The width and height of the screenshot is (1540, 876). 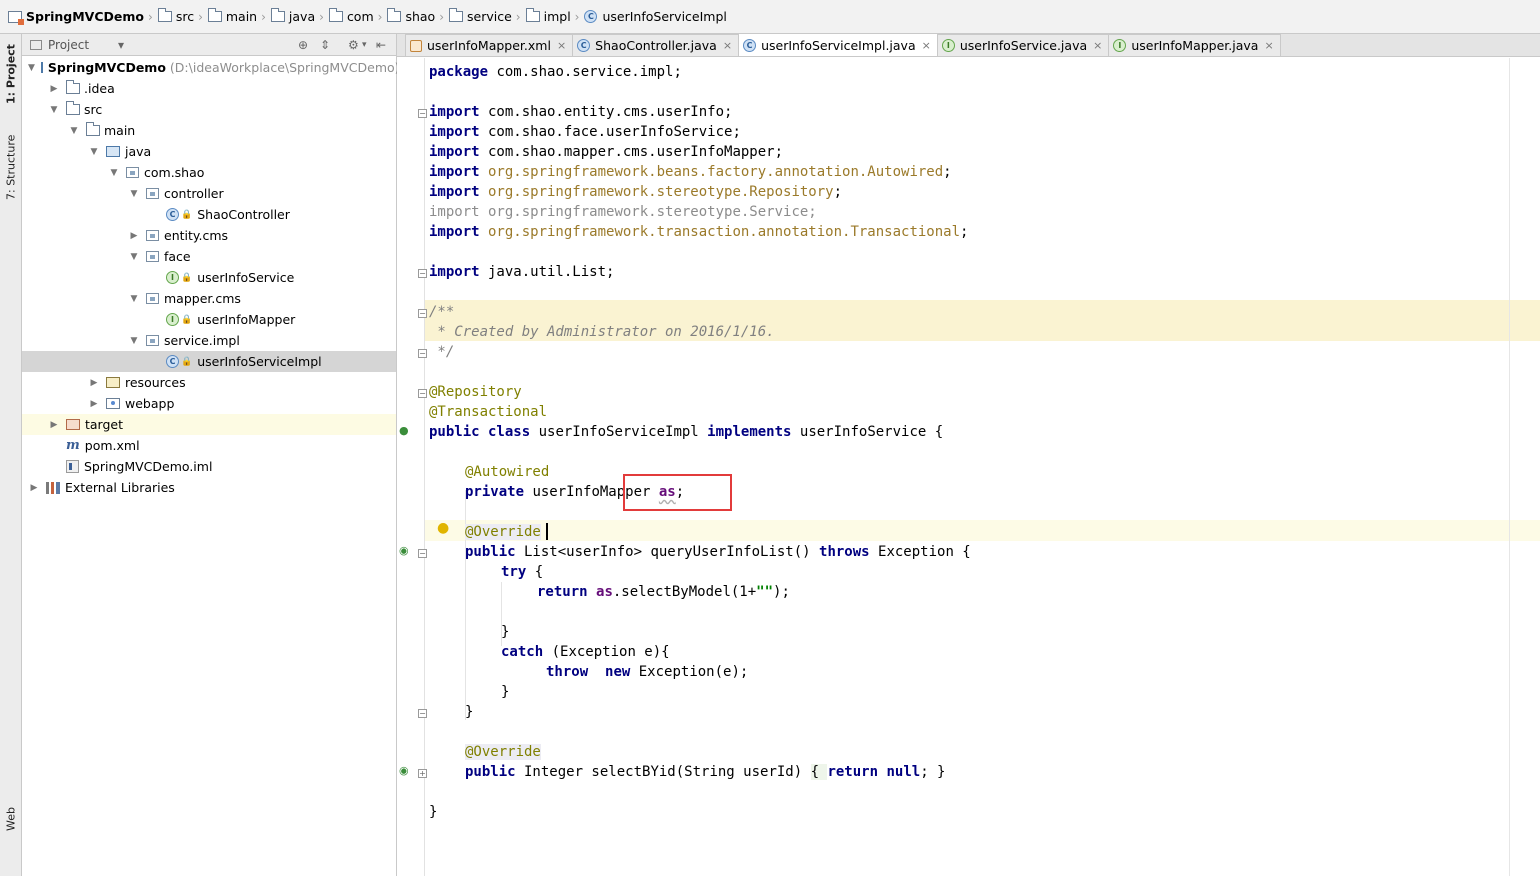 I want to click on fold-imports-icon: −, so click(x=422, y=113).